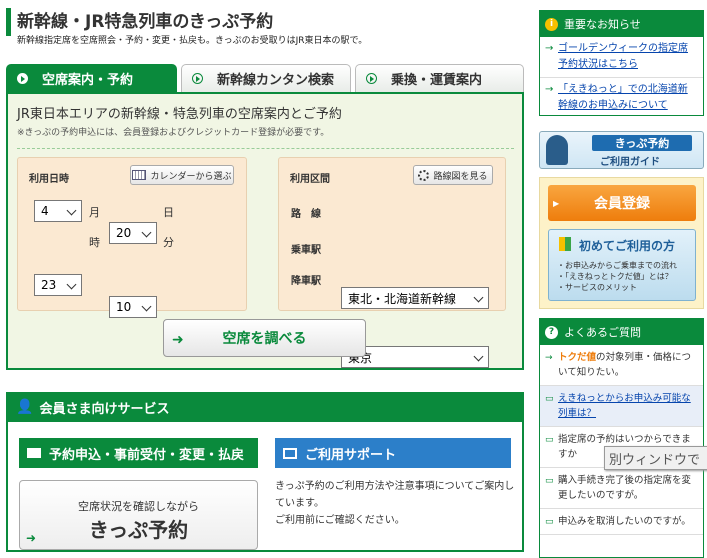  I want to click on notice-title: 重要なお知らせ, so click(602, 24).